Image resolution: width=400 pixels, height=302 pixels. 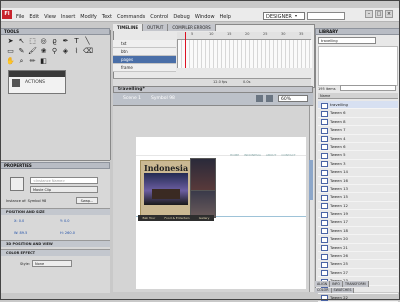 I want to click on workspace-switcher: DESIGNER, so click(x=284, y=16).